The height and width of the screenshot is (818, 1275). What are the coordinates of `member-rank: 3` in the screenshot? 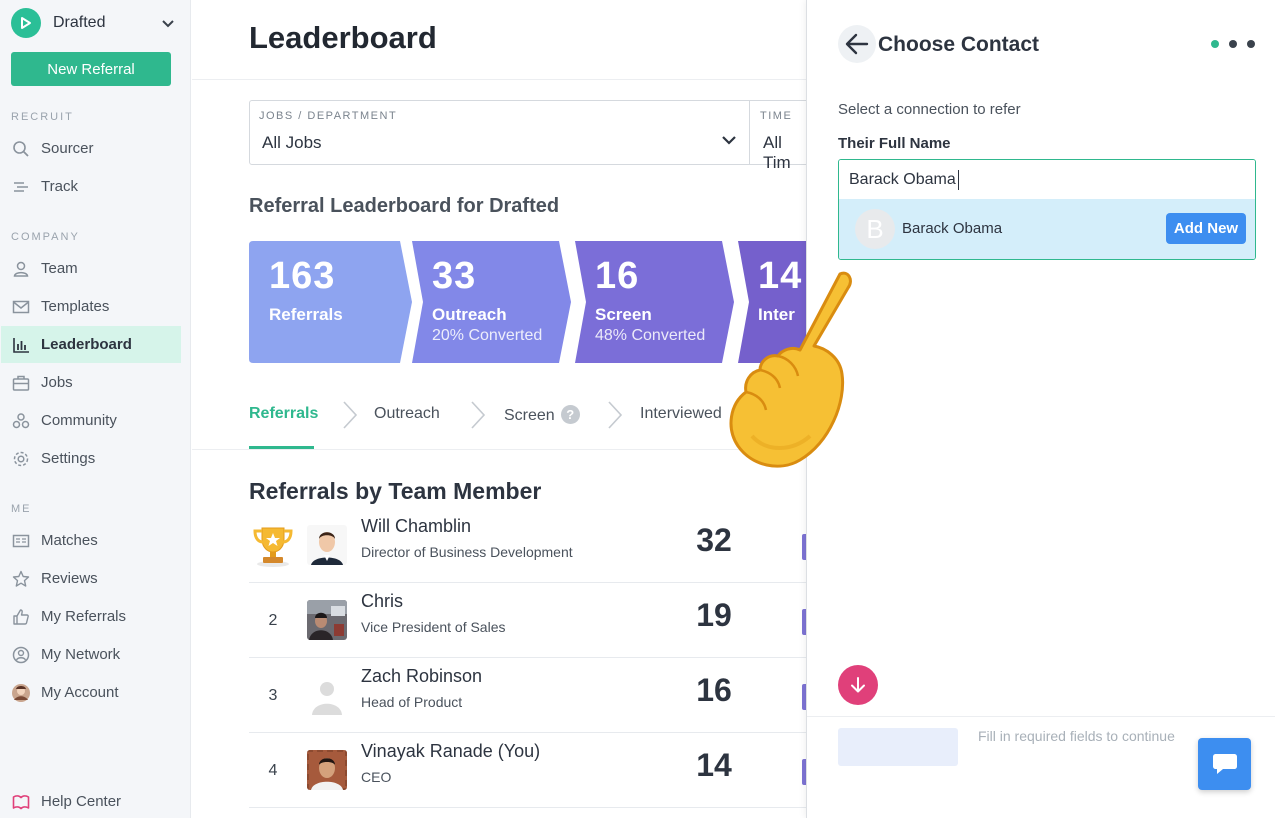 It's located at (273, 695).